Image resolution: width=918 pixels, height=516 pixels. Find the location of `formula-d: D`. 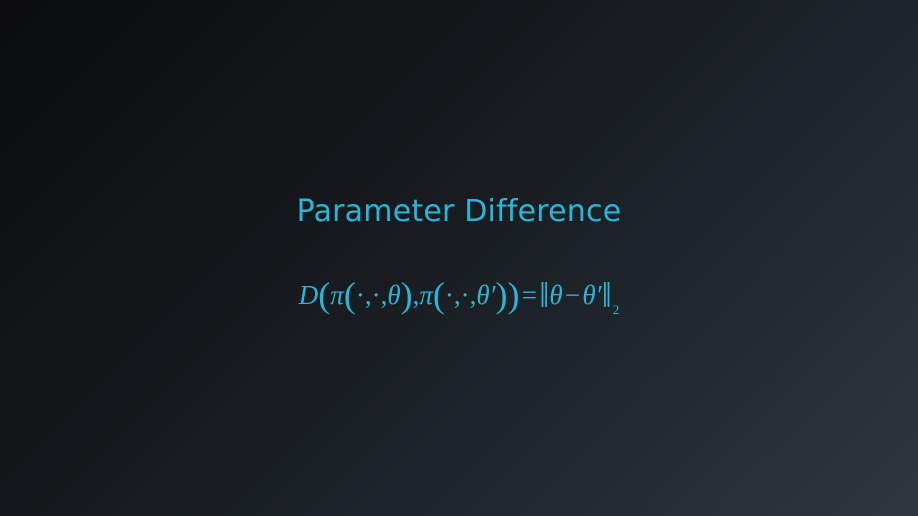

formula-d: D is located at coordinates (308, 295).